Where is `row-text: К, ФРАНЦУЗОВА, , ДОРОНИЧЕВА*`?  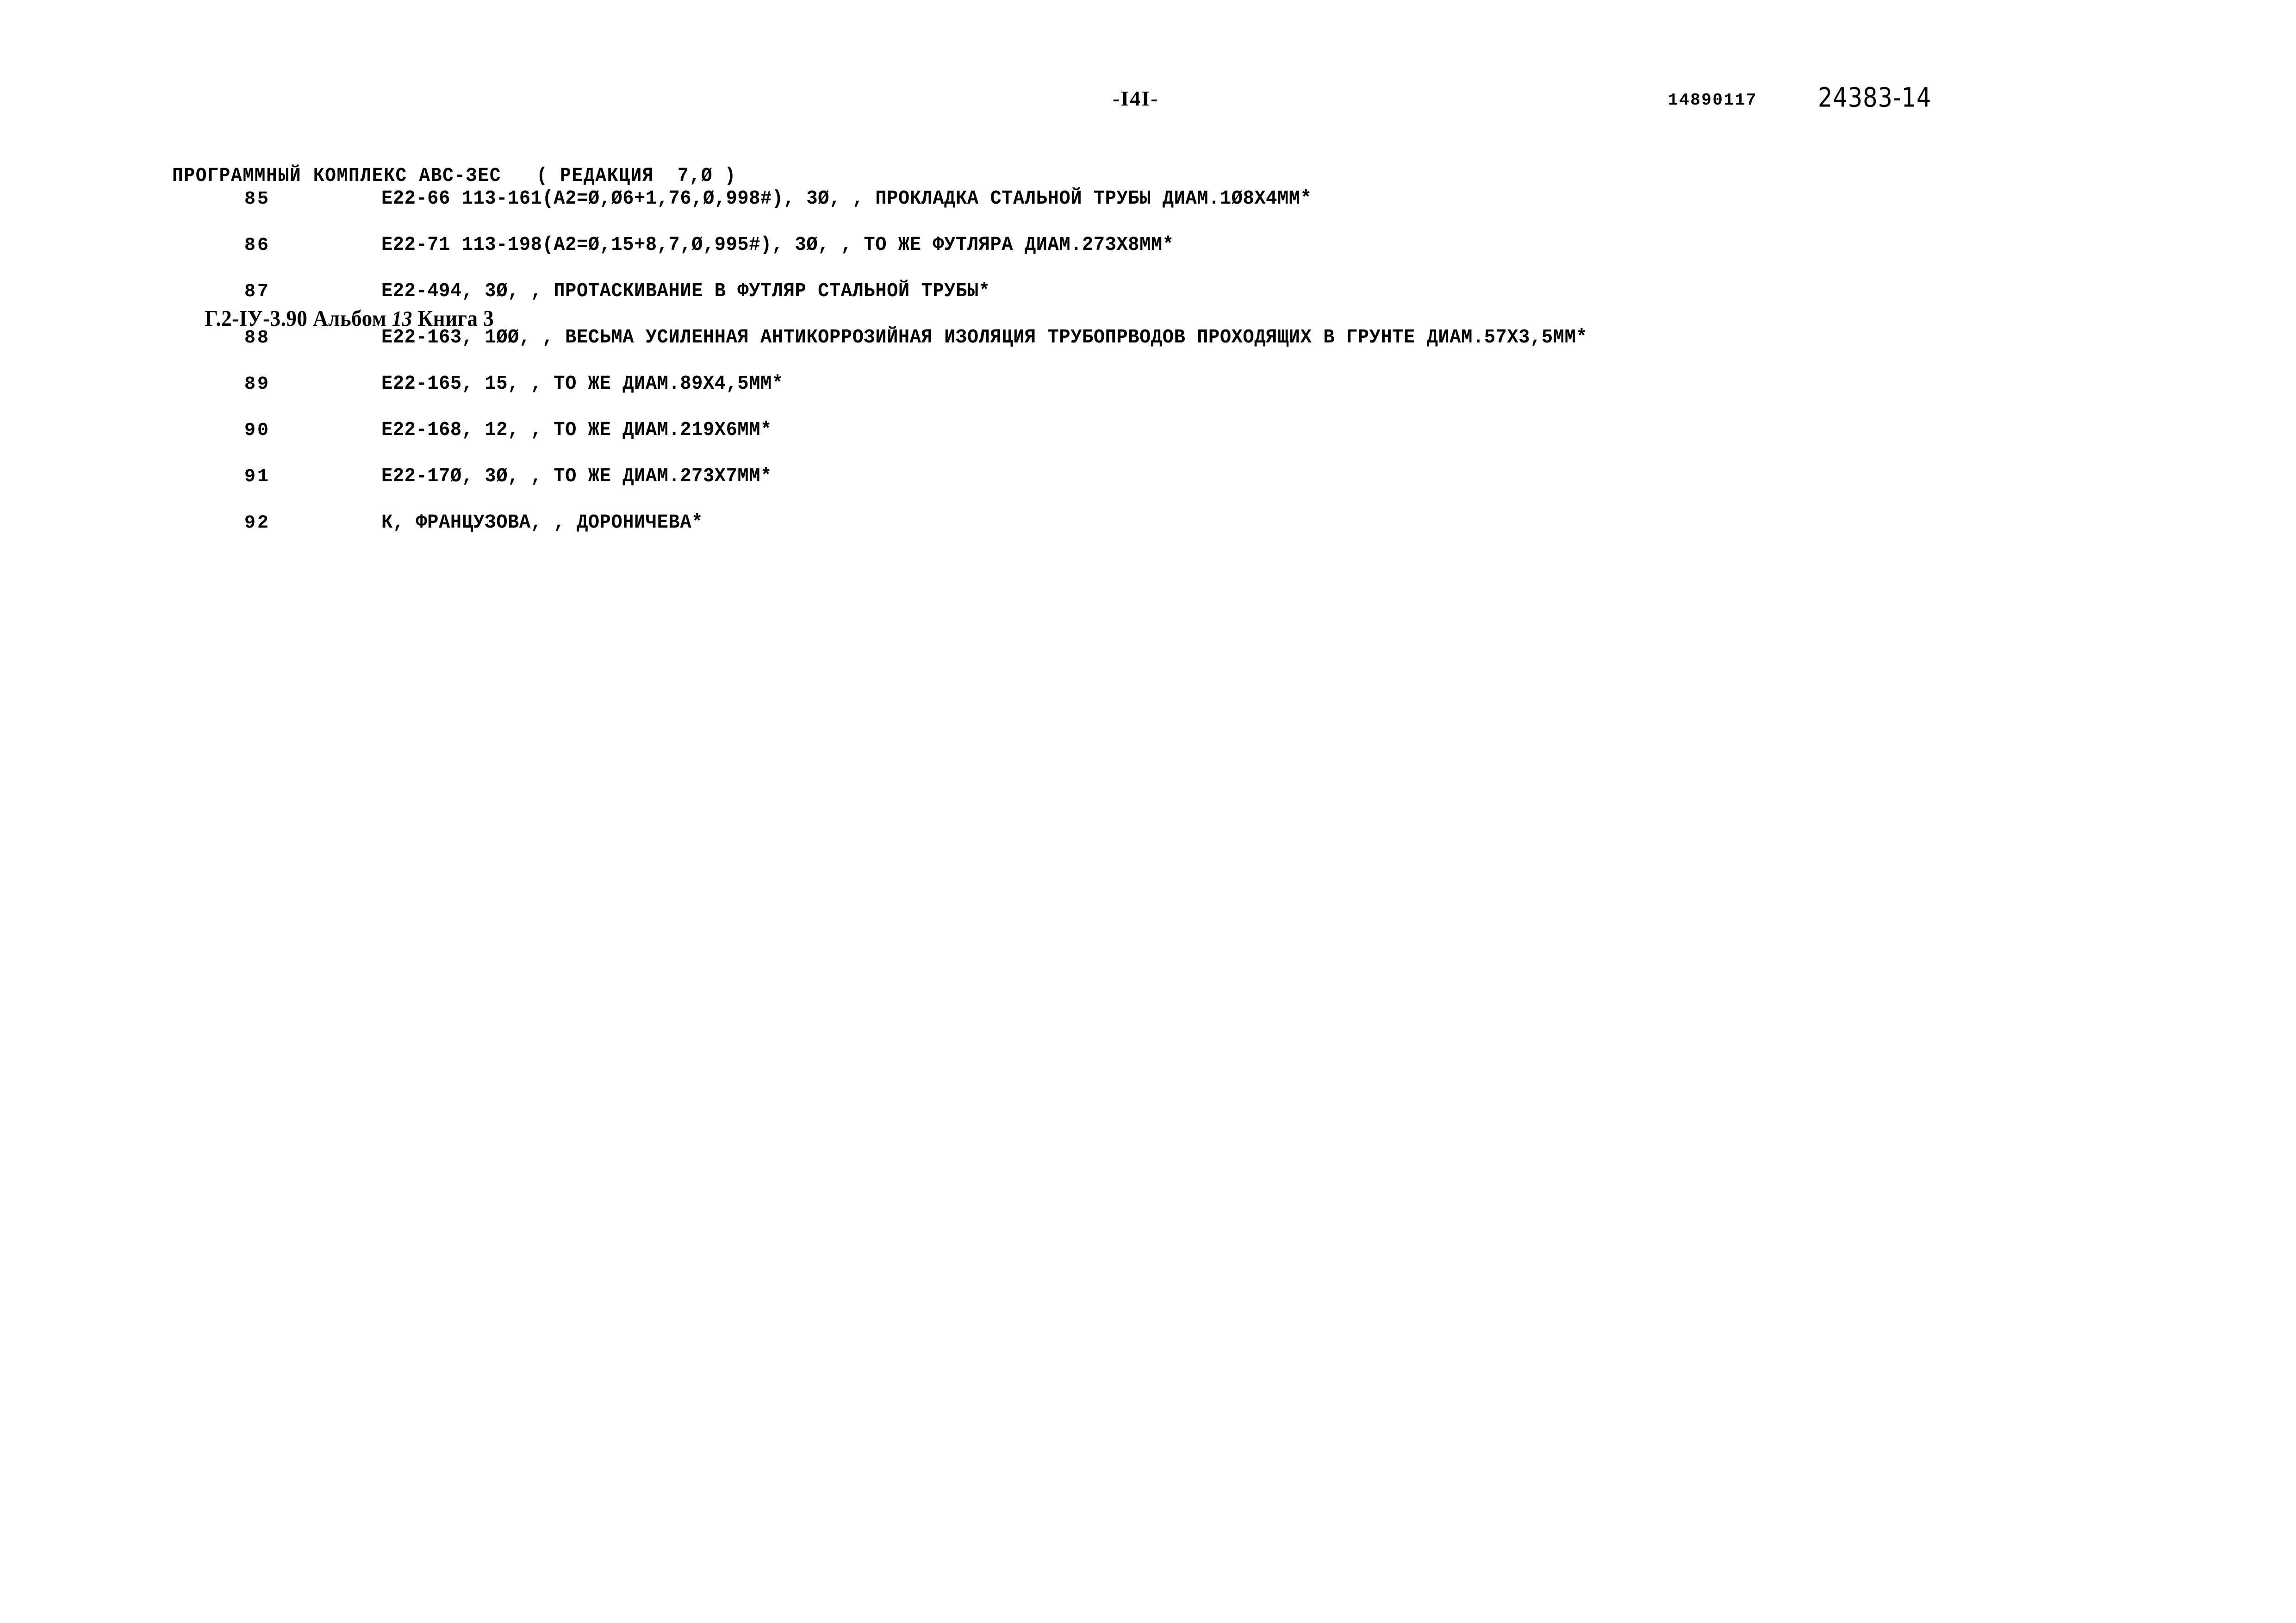 row-text: К, ФРАНЦУЗОВА, , ДОРОНИЧЕВА* is located at coordinates (542, 522).